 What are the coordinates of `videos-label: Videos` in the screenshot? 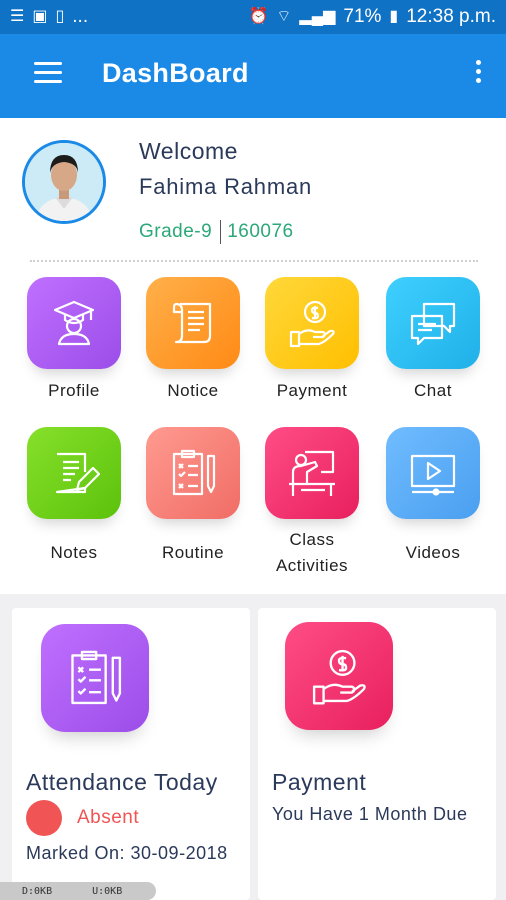 It's located at (433, 552).